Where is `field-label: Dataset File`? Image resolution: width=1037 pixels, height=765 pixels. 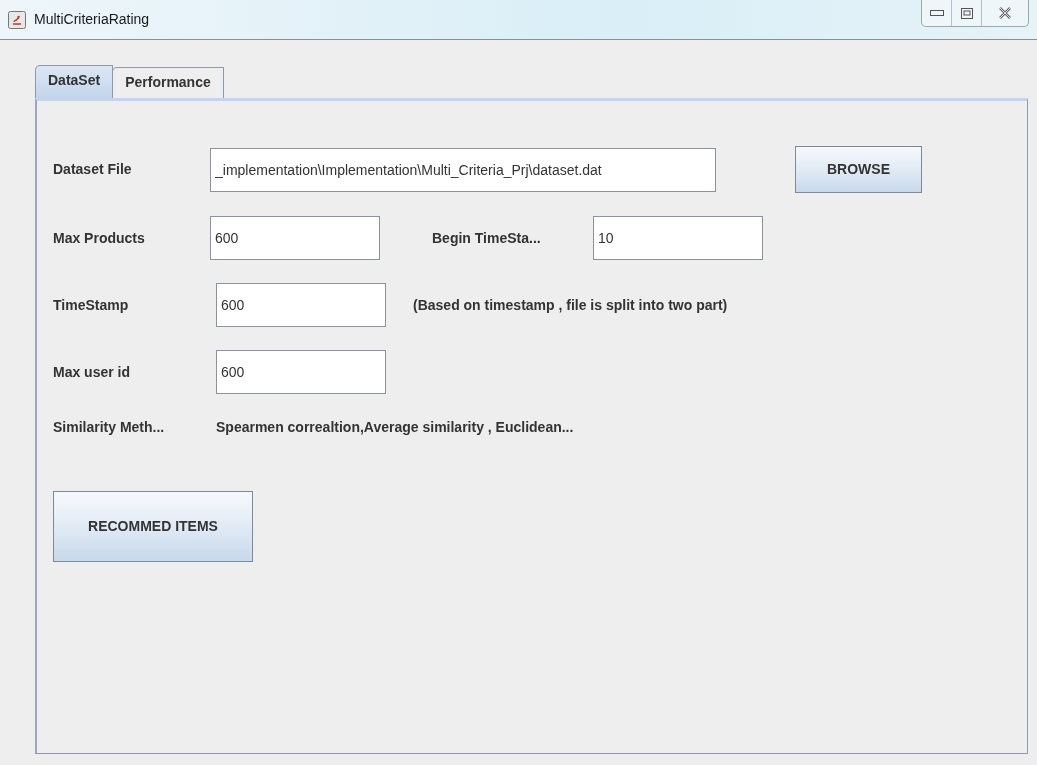 field-label: Dataset File is located at coordinates (93, 169).